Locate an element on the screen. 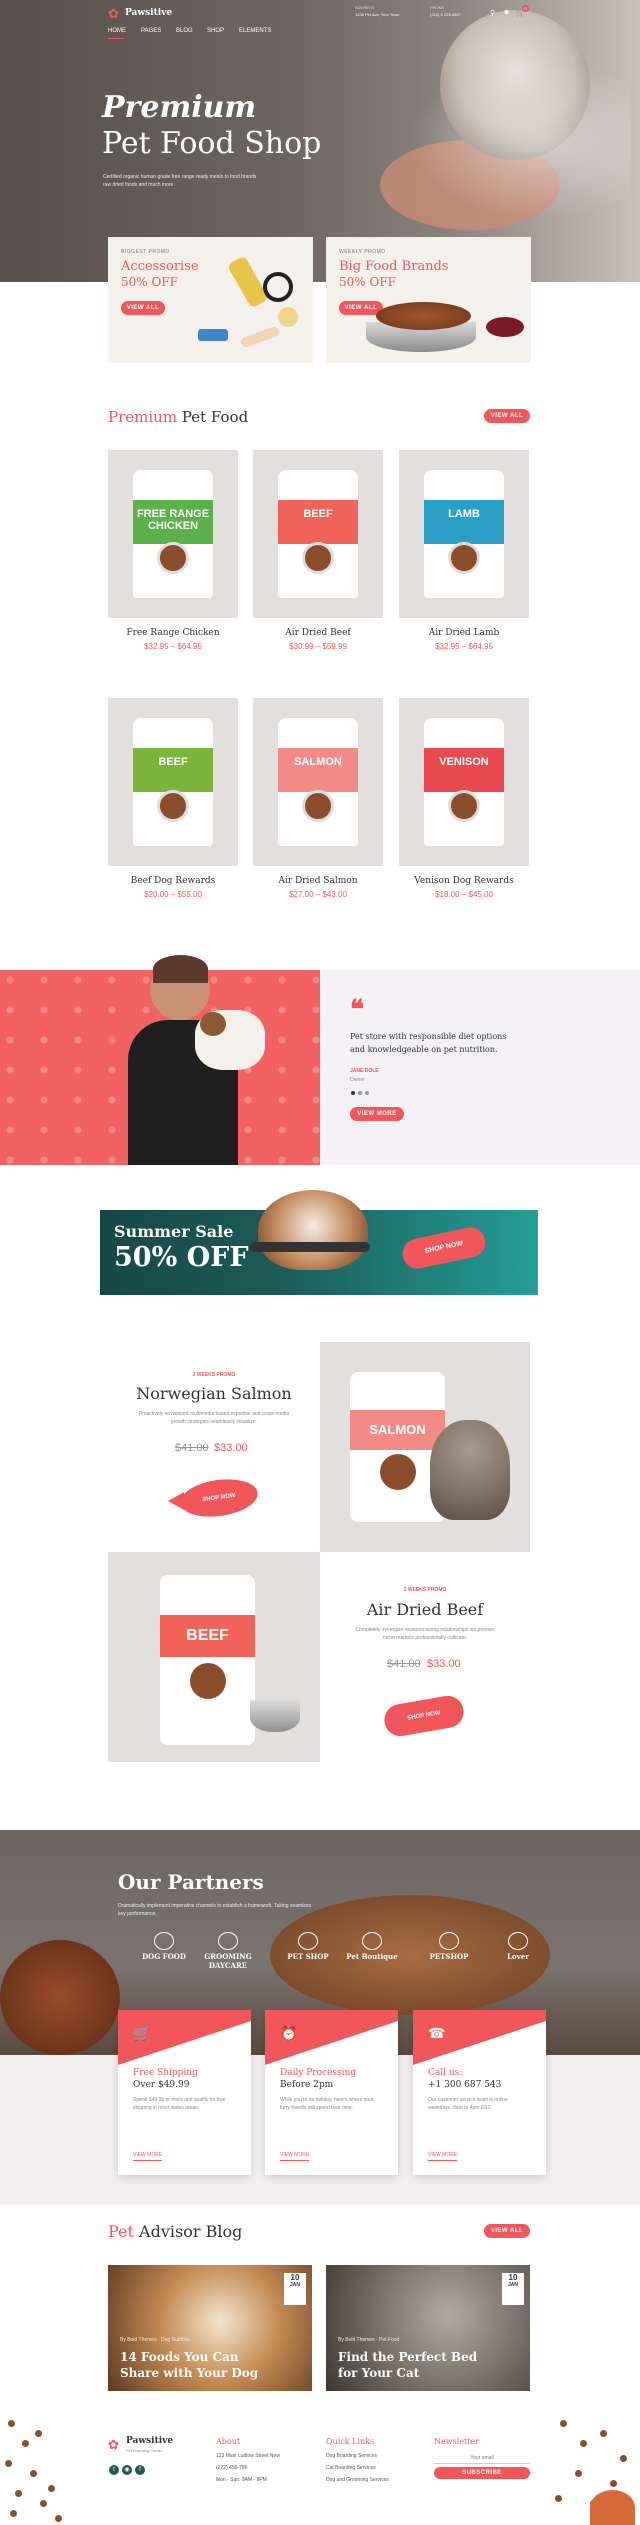 The height and width of the screenshot is (2525, 640). sale-discount: 50% OFF is located at coordinates (181, 1257).